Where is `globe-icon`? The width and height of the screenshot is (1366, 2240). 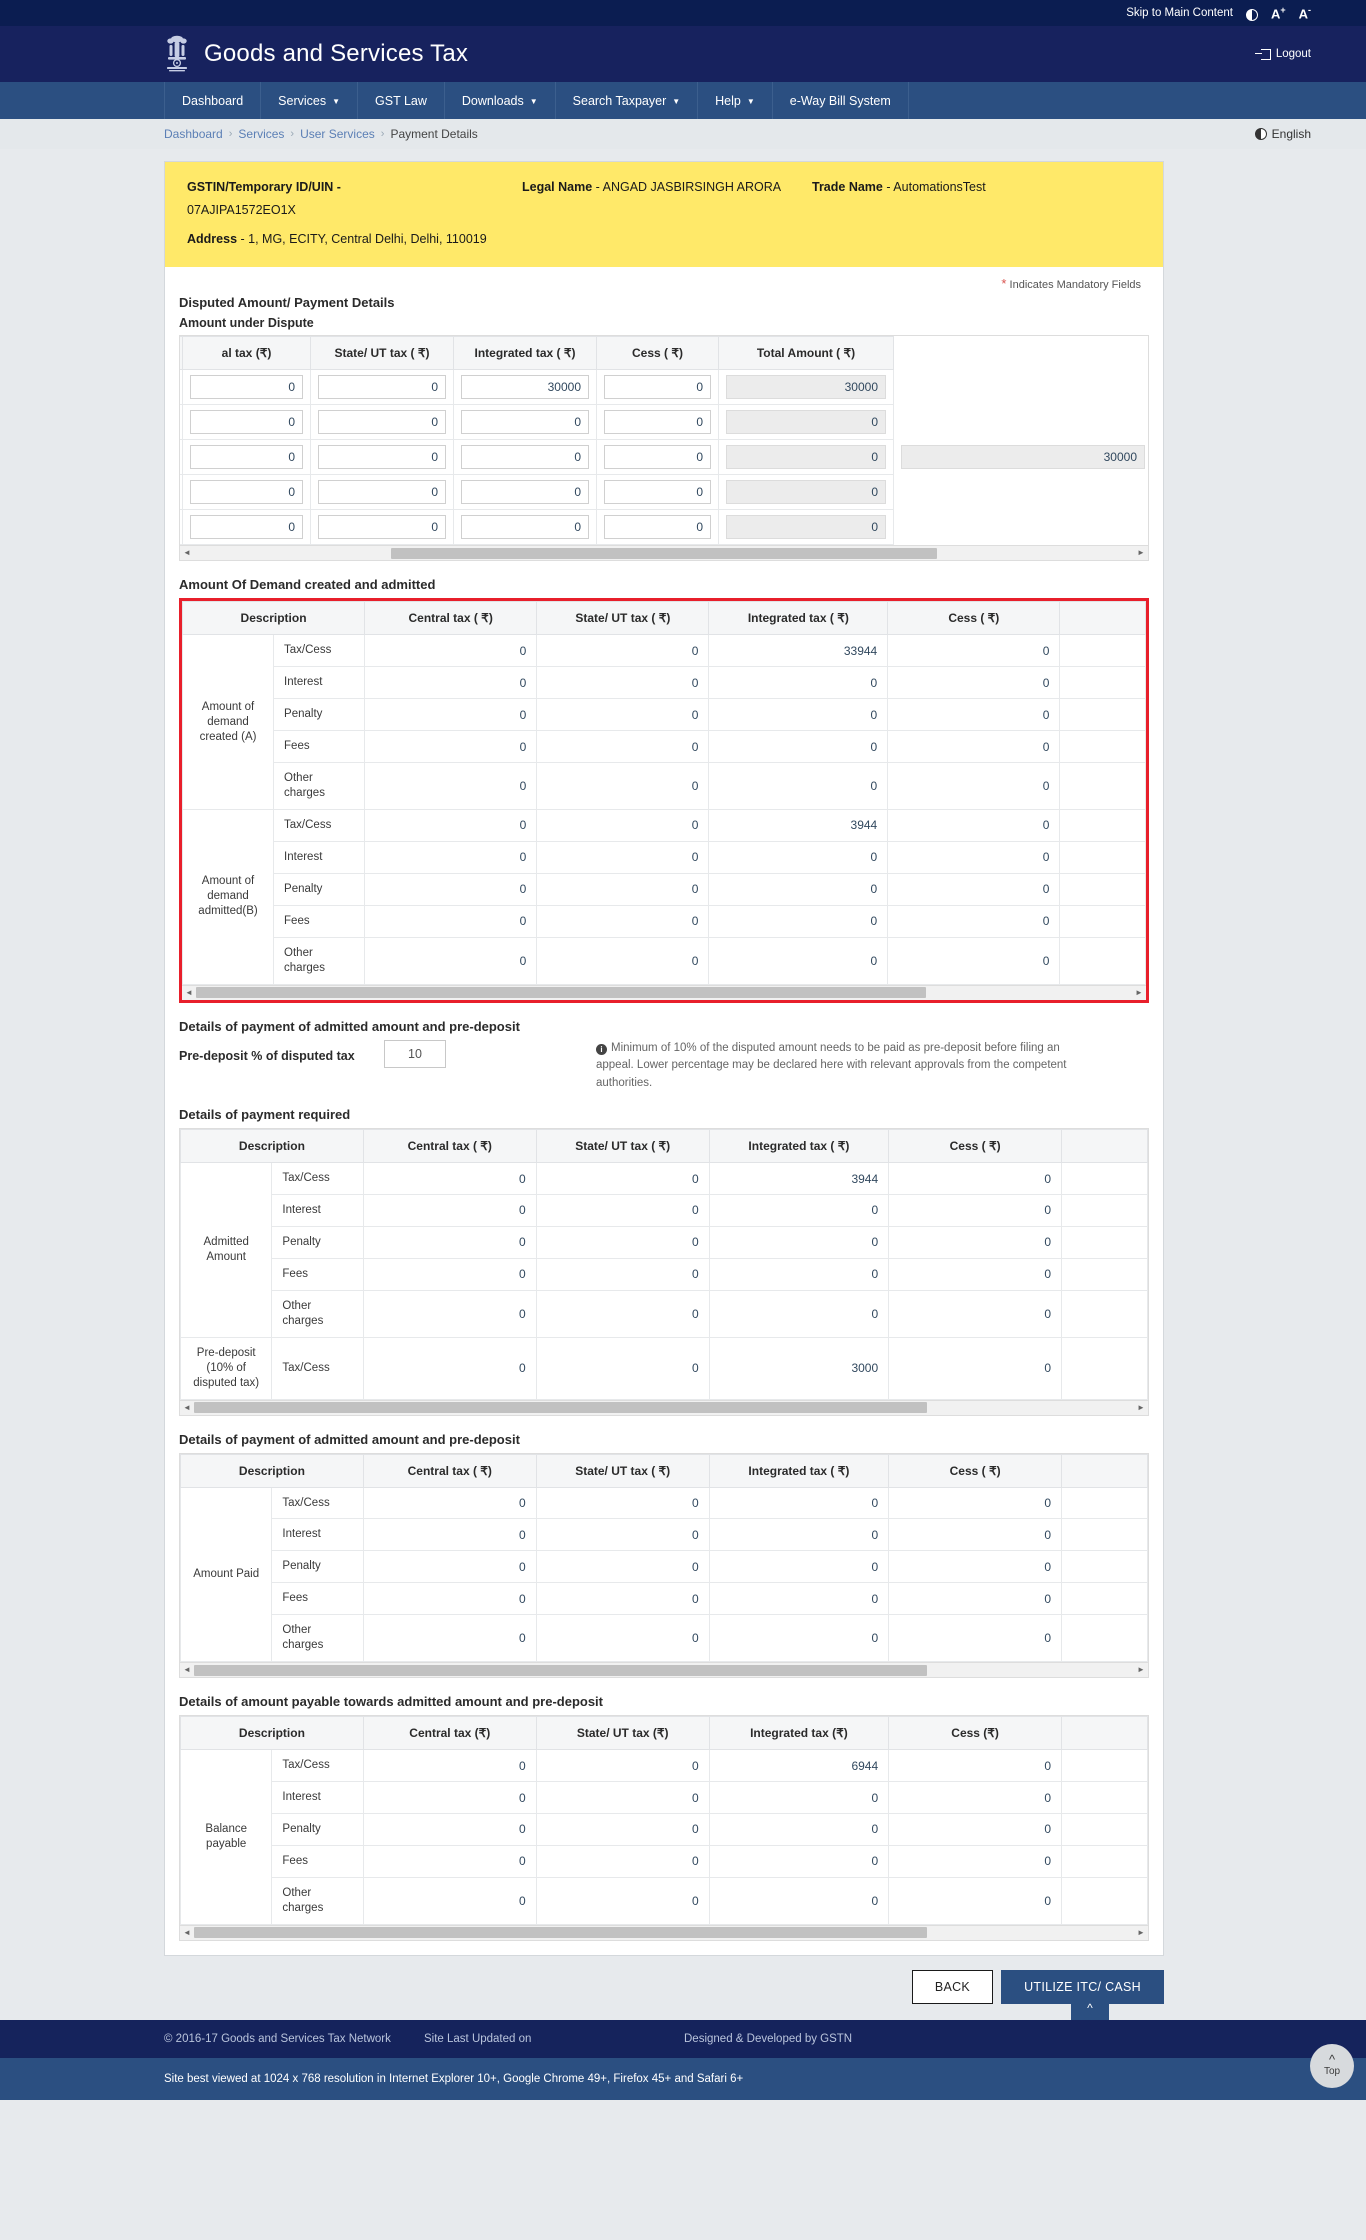
globe-icon is located at coordinates (1260, 134).